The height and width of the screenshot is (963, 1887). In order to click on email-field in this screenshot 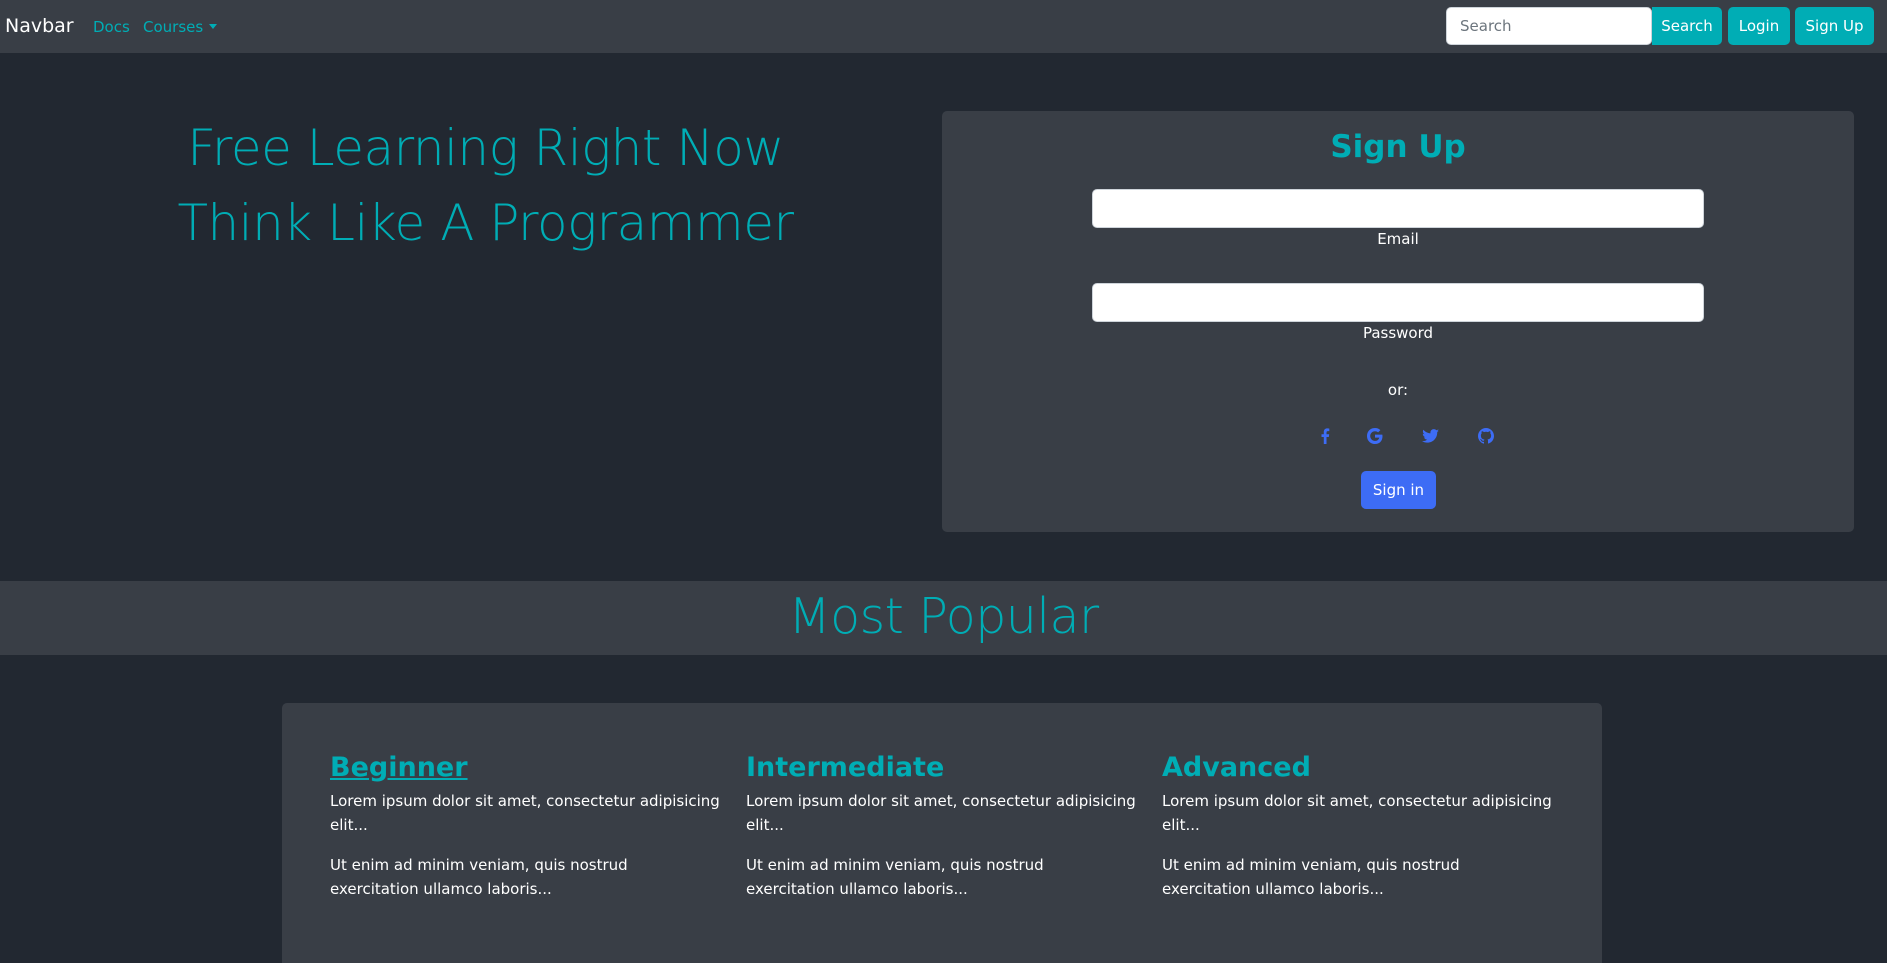, I will do `click(1398, 208)`.